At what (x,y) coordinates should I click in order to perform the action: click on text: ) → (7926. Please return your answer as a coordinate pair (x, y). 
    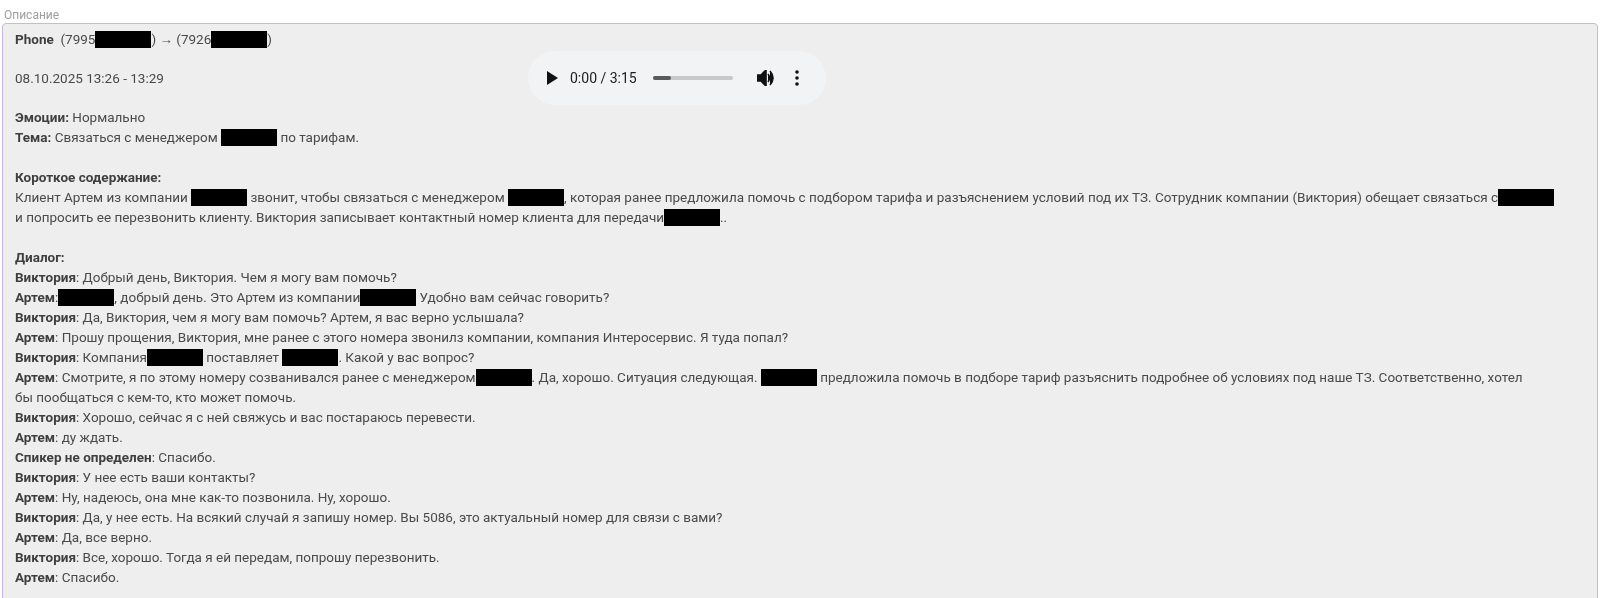
    Looking at the image, I should click on (181, 39).